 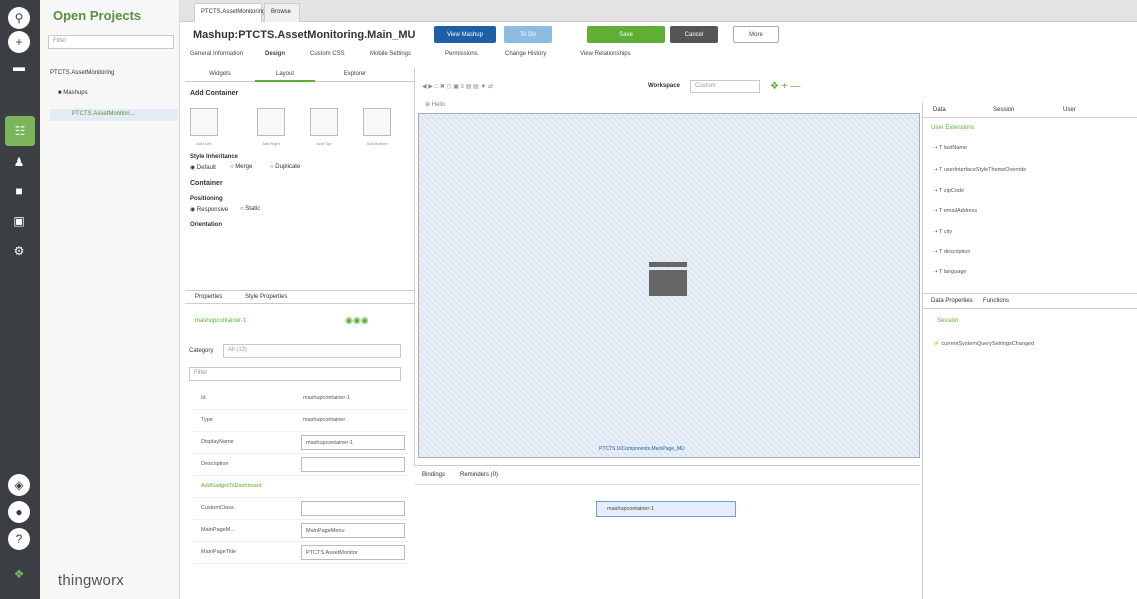 What do you see at coordinates (206, 225) in the screenshot?
I see `orientation-label: Orientation` at bounding box center [206, 225].